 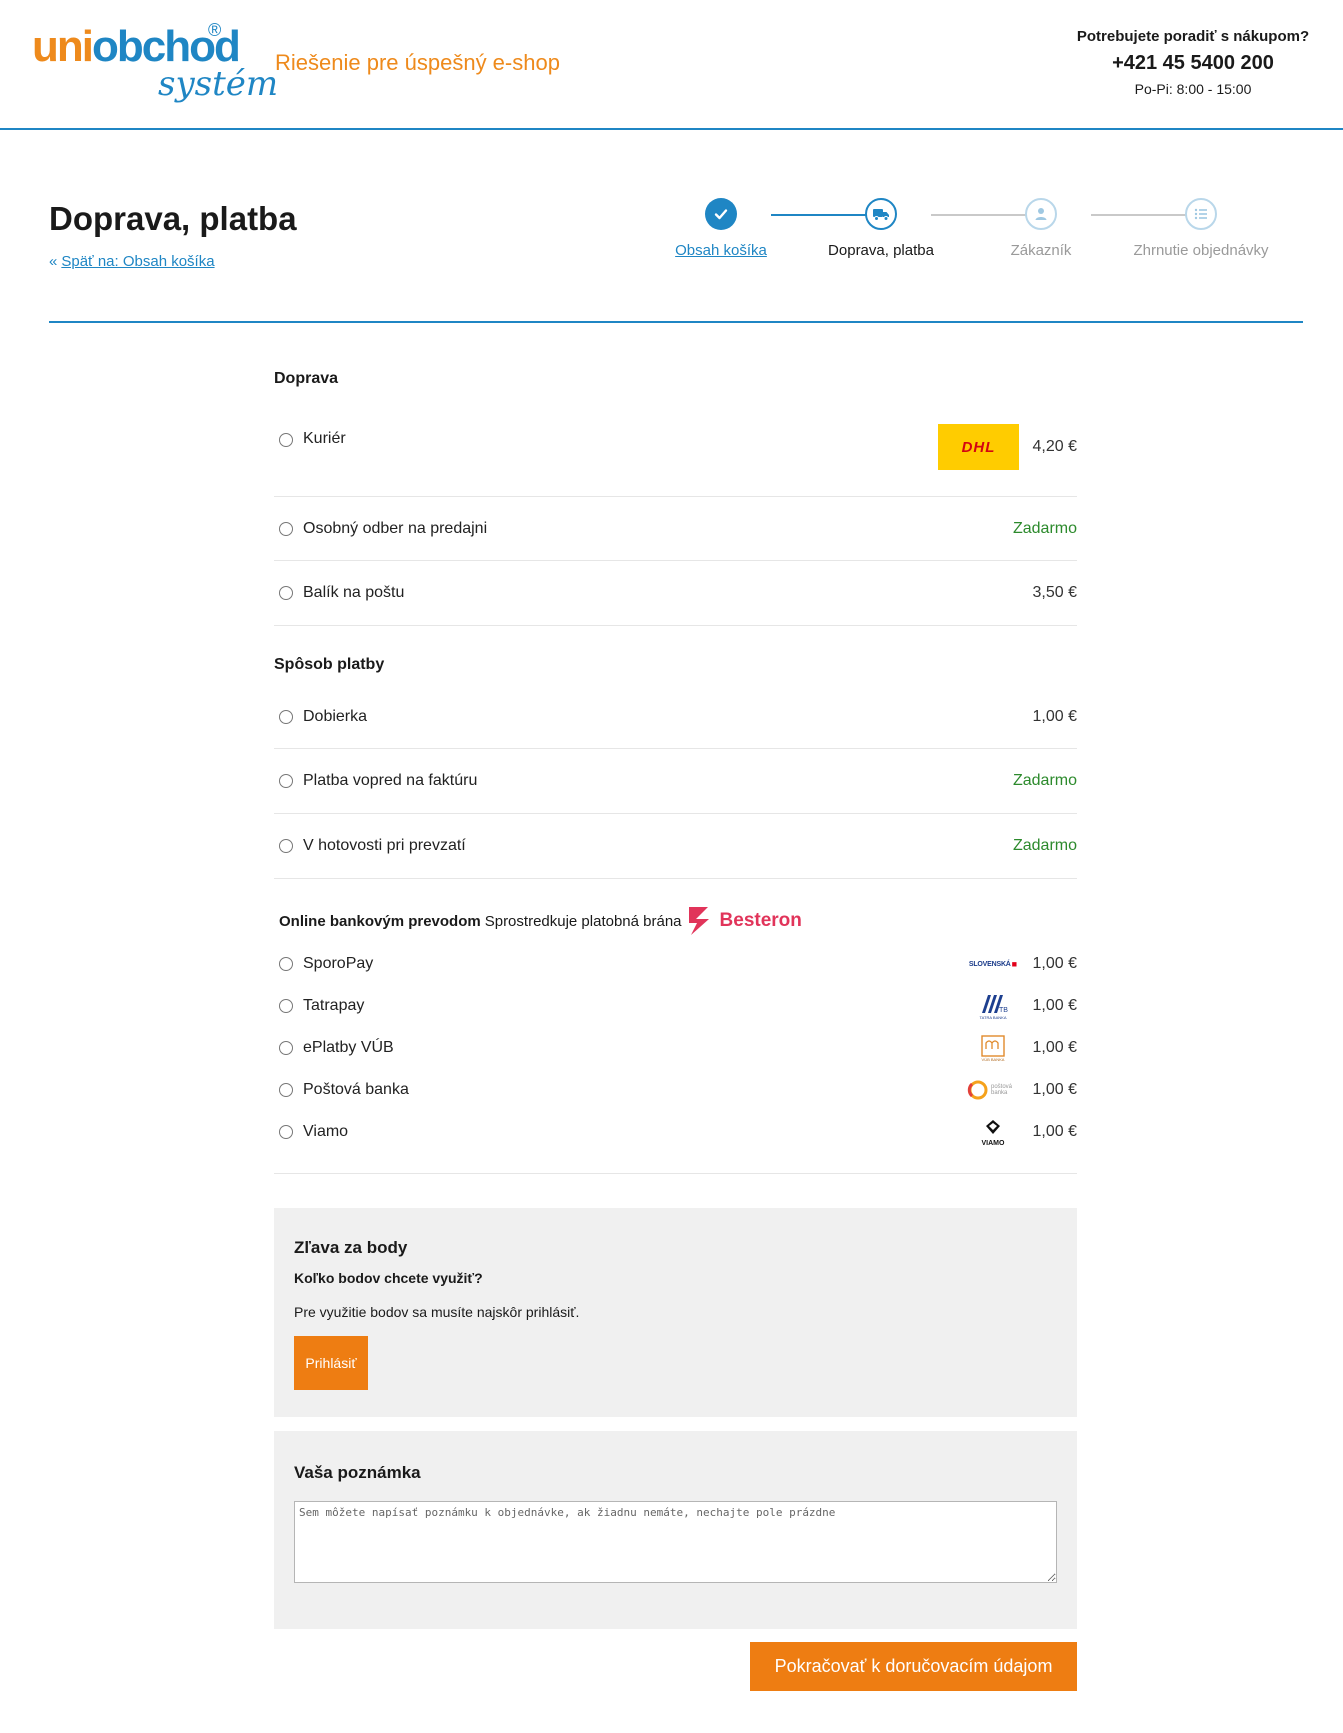 What do you see at coordinates (1193, 89) in the screenshot?
I see `contact-hours: Po-Pi: 8:00 - 15:00` at bounding box center [1193, 89].